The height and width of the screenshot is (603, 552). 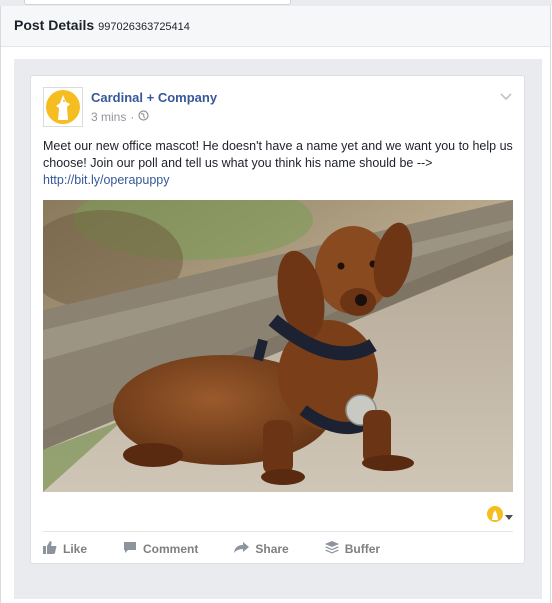 What do you see at coordinates (509, 517) in the screenshot?
I see `caret-down-icon` at bounding box center [509, 517].